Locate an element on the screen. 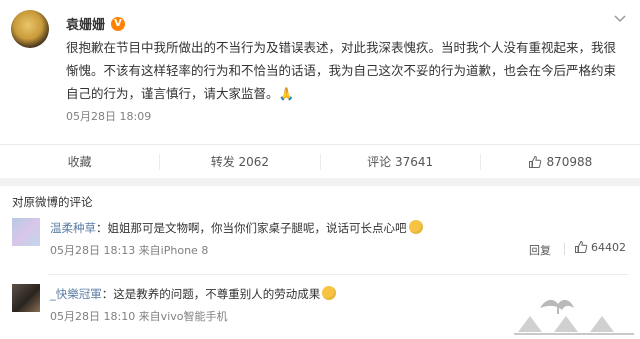 Image resolution: width=640 pixels, height=339 pixels. favorite-label: 收藏 is located at coordinates (79, 162).